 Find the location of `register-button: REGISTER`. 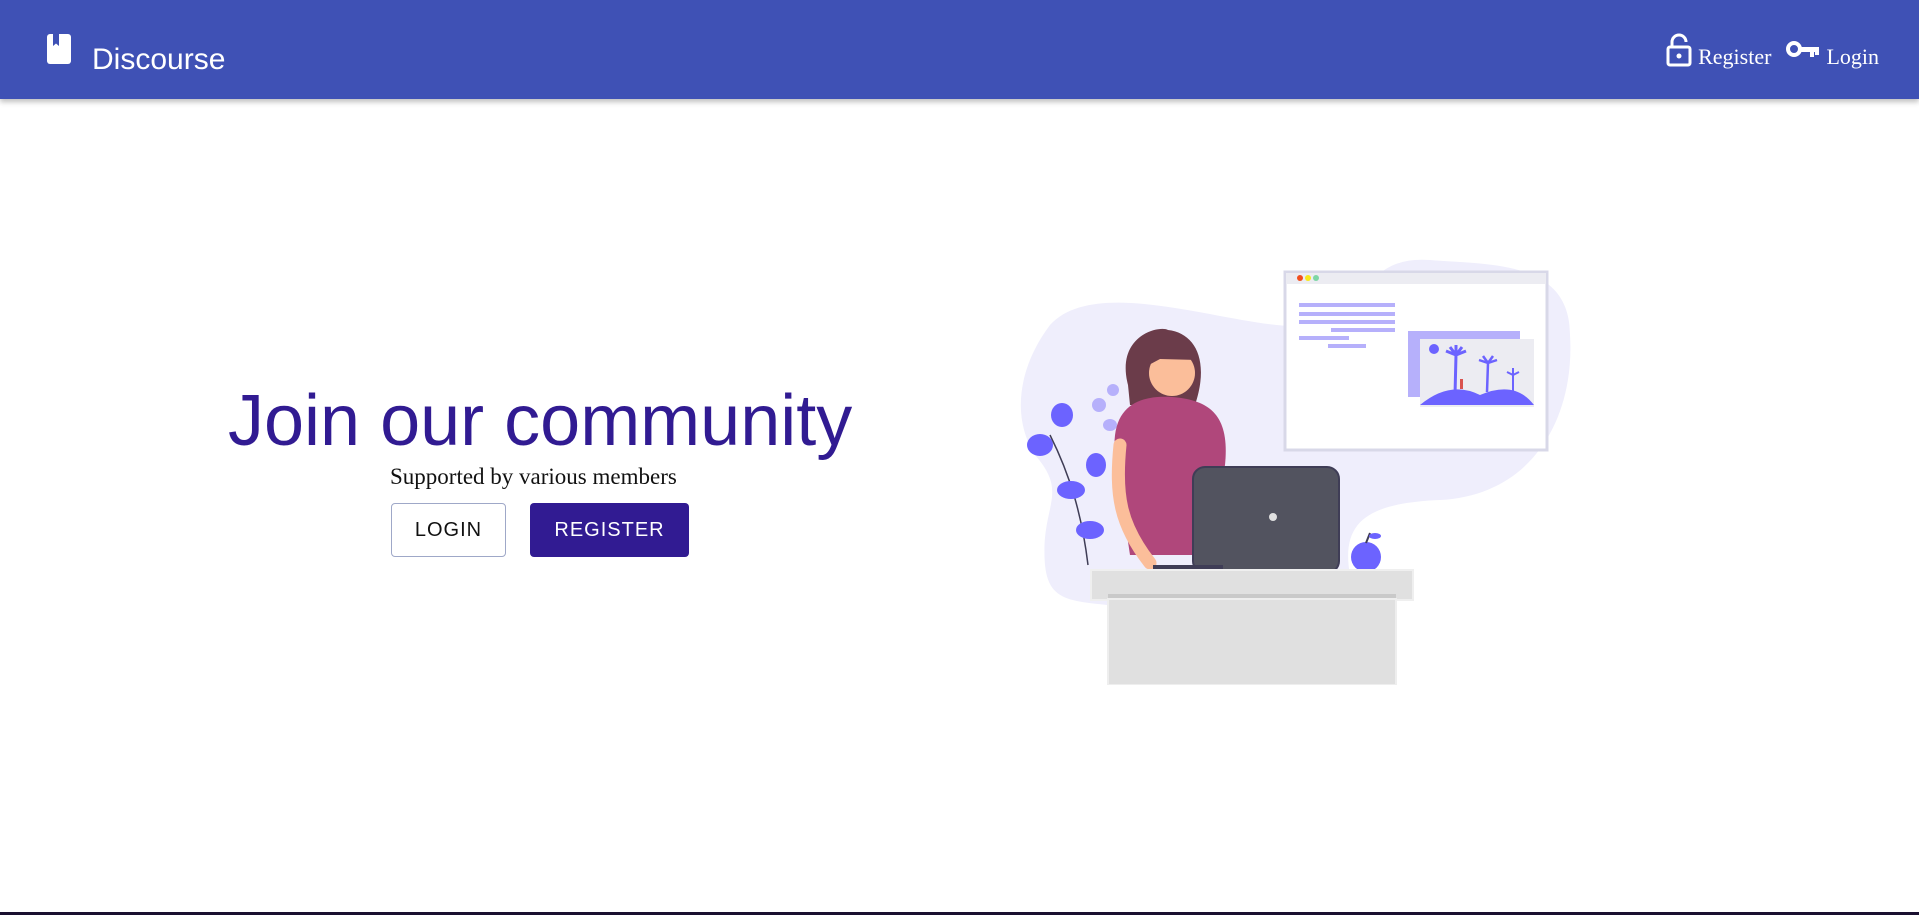

register-button: REGISTER is located at coordinates (609, 530).